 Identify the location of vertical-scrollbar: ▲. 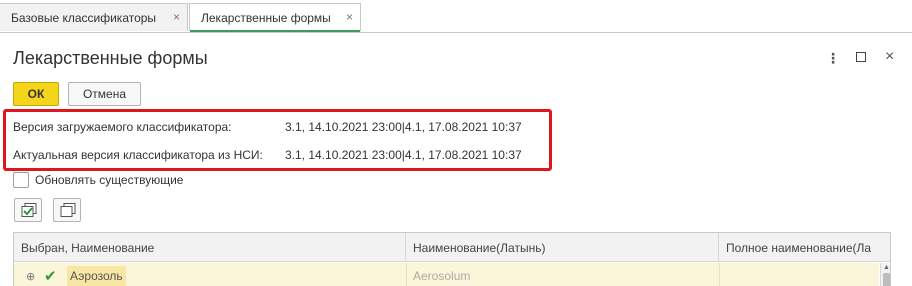
(885, 274).